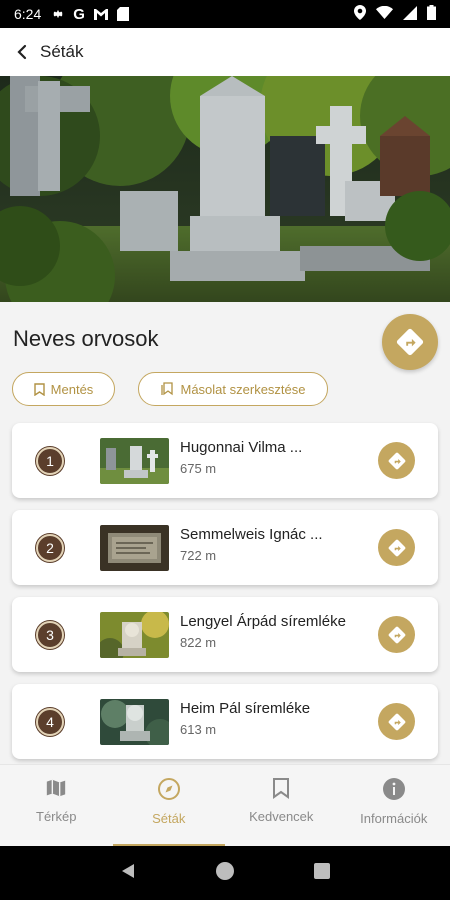  What do you see at coordinates (86, 338) in the screenshot?
I see `walk-title: Neves orvosok` at bounding box center [86, 338].